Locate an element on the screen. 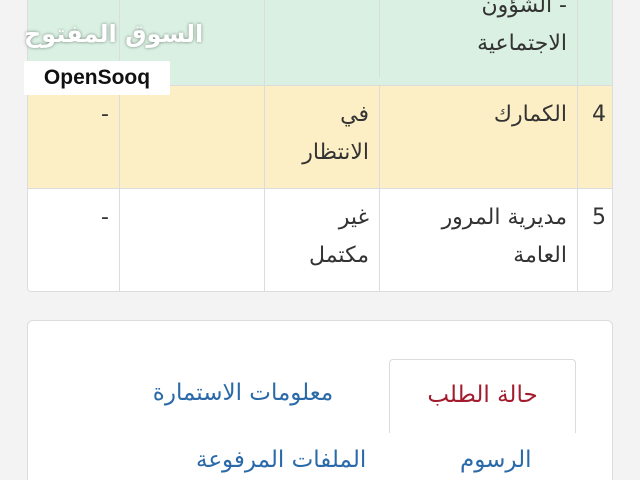  entity-name: - الشؤون الاجتماعية is located at coordinates (478, 38).